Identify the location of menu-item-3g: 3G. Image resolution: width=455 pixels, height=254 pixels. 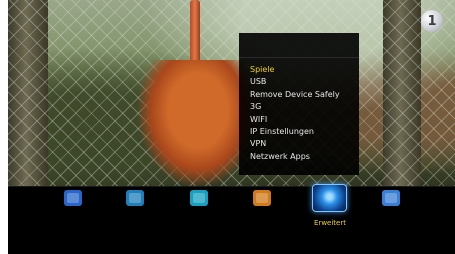
(304, 107).